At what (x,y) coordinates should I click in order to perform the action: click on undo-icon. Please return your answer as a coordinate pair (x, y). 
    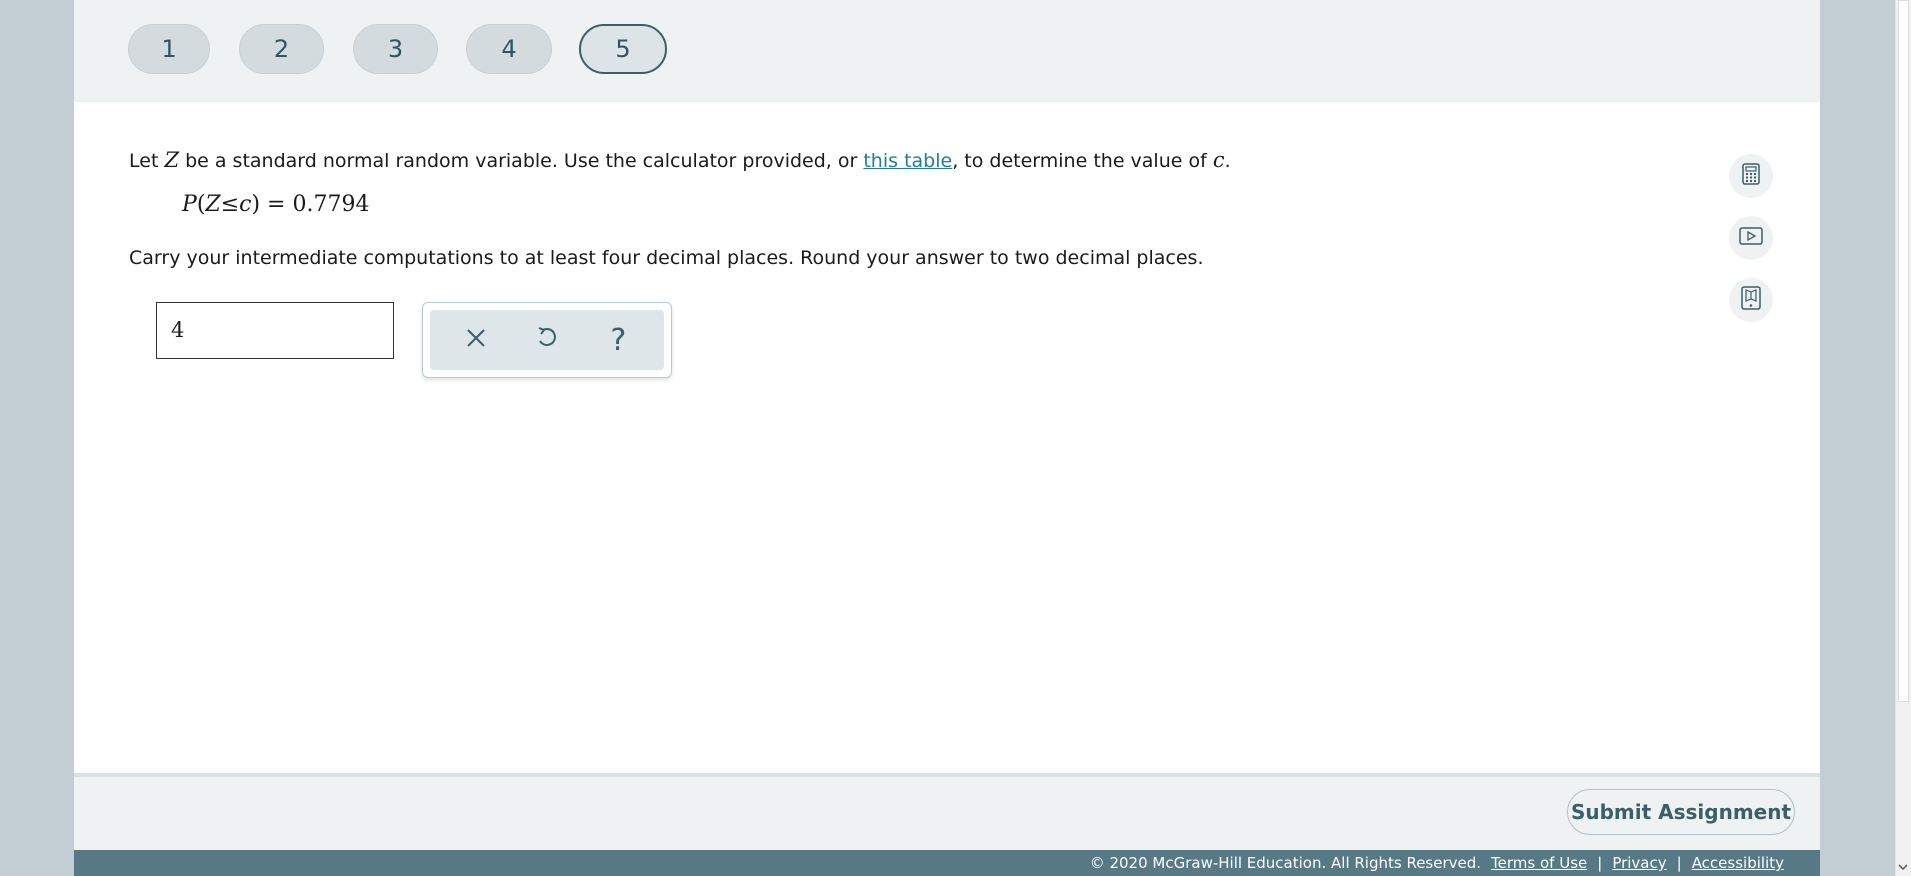
    Looking at the image, I should click on (547, 340).